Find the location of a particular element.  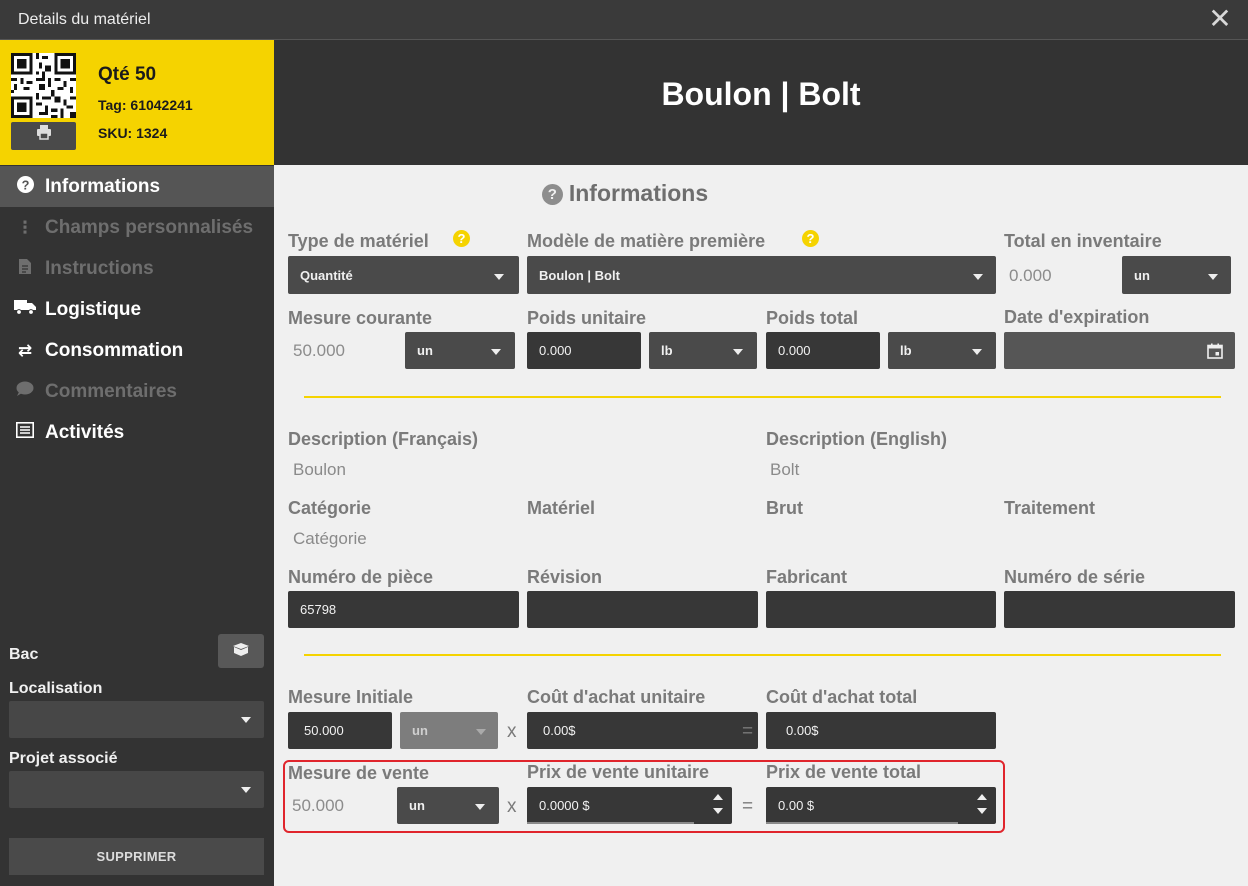

model-select: Boulon | Bolt is located at coordinates (761, 275).